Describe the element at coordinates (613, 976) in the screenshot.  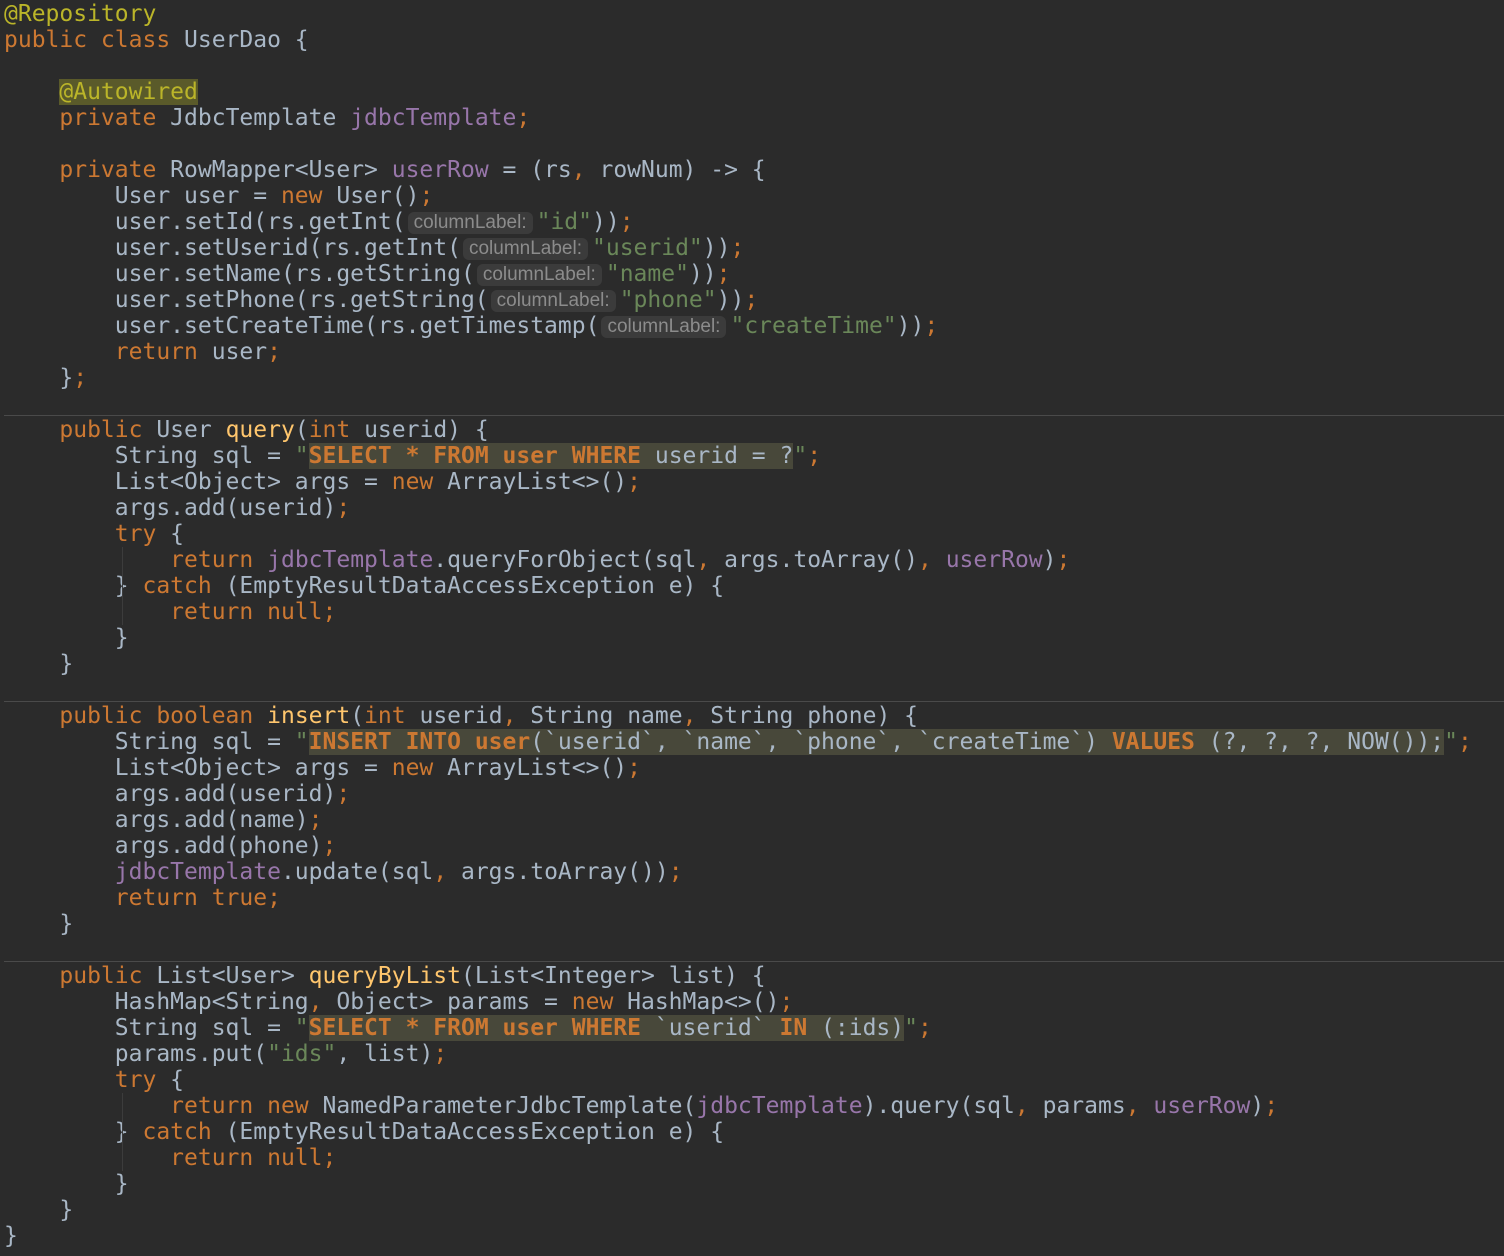
I see `code-token: (List<Integer> list) {` at that location.